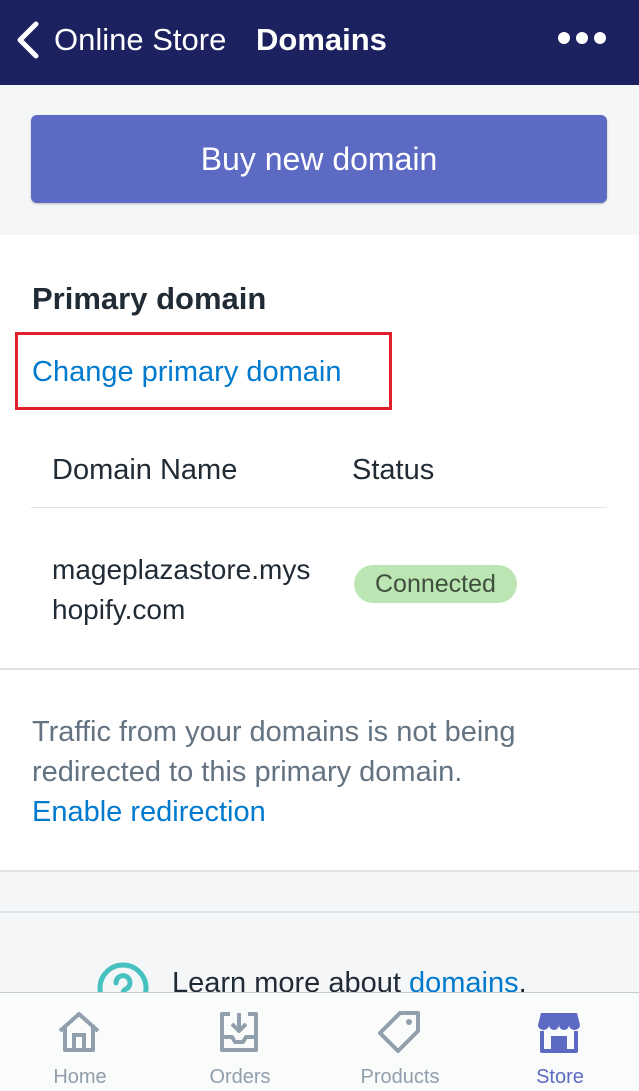 The height and width of the screenshot is (1091, 639). I want to click on change-primary-domain-link: Change primary domain, so click(186, 372).